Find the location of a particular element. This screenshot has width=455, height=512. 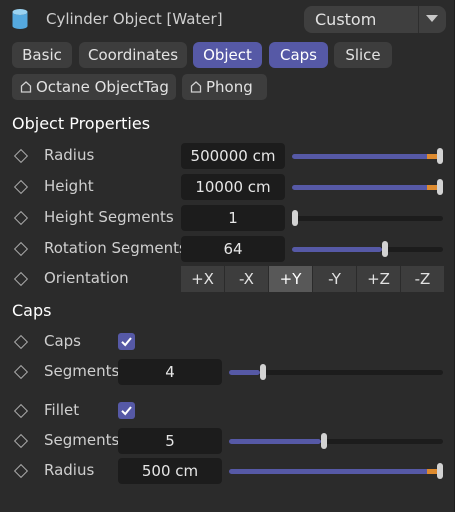

caps-heading: Caps is located at coordinates (32, 310).